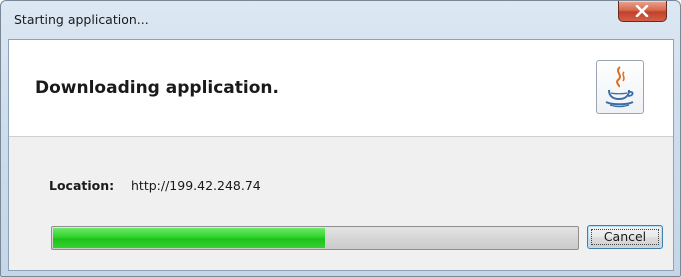  I want to click on focus-ring, so click(625, 237).